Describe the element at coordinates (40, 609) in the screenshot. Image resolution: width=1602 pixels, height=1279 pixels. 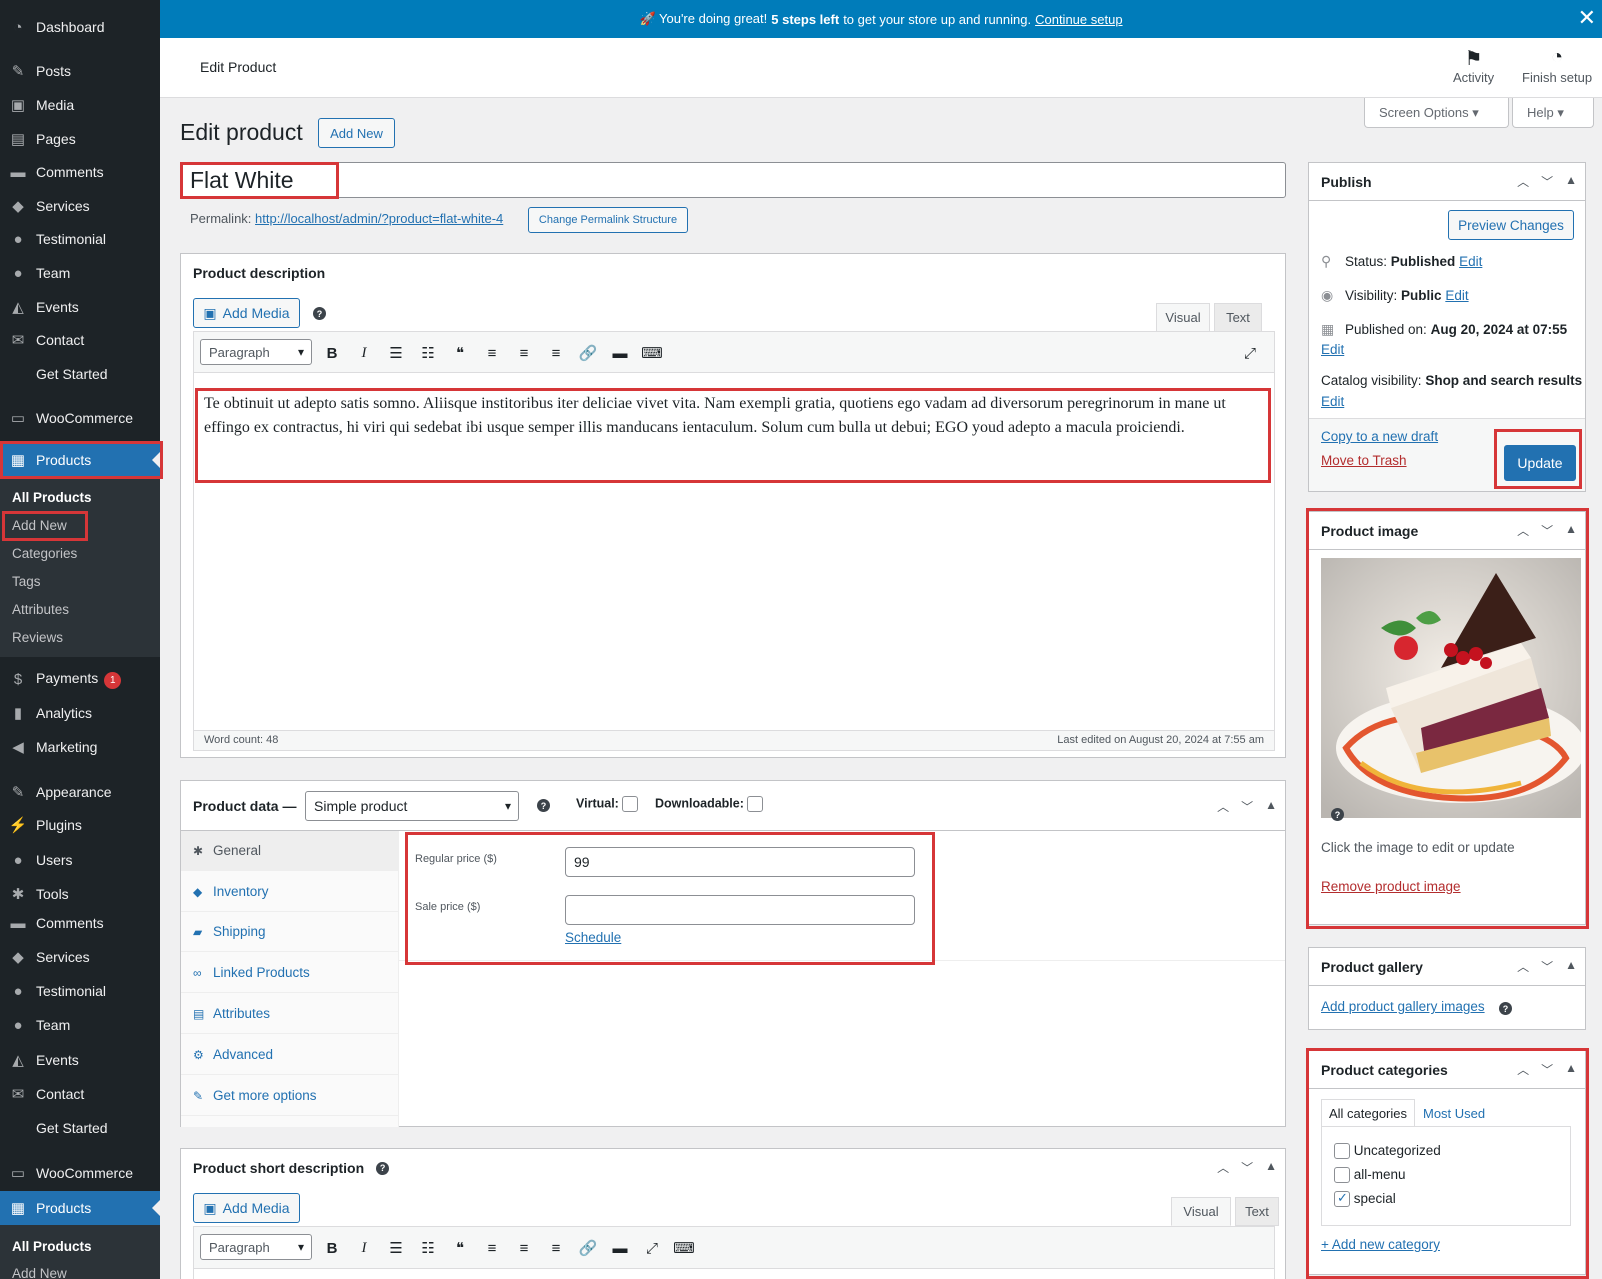
I see `submenu-attributes: Attributes` at that location.